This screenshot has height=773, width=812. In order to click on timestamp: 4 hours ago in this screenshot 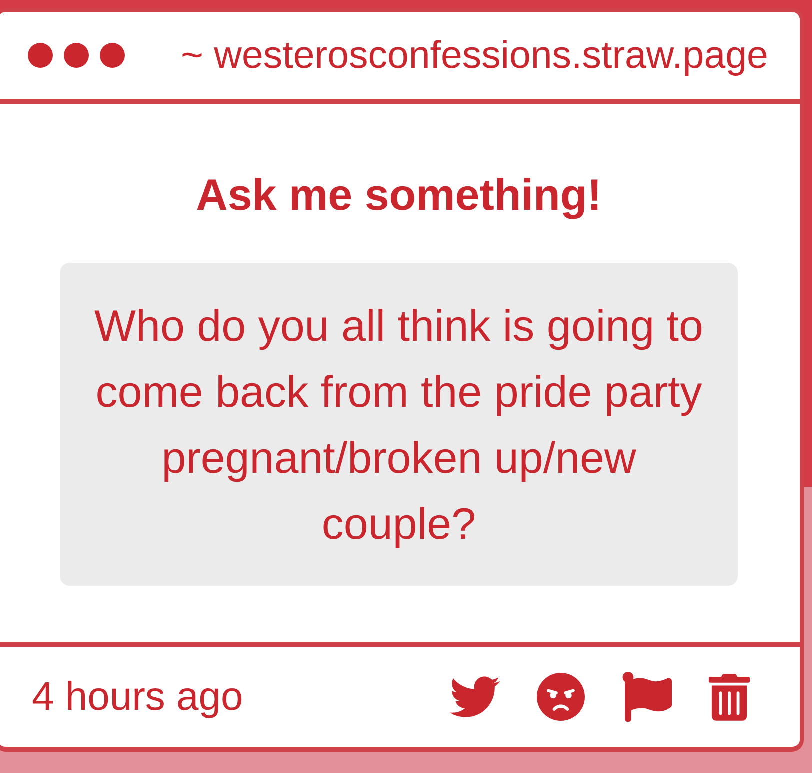, I will do `click(138, 697)`.